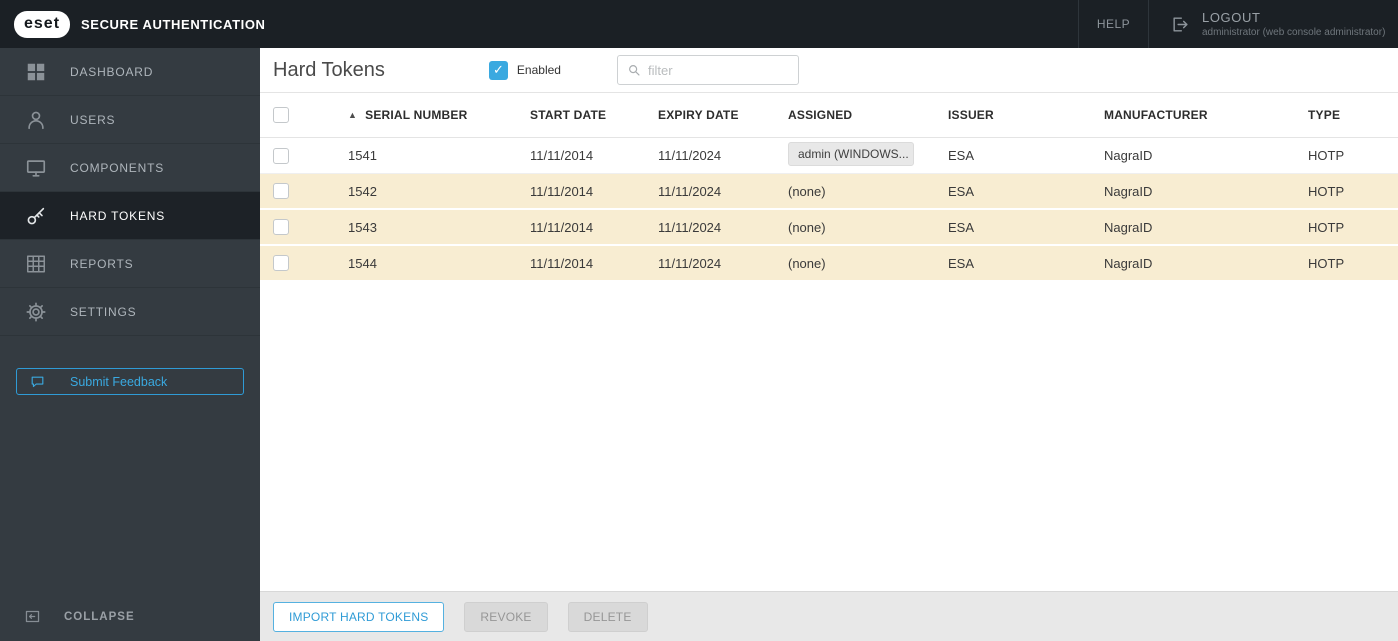  What do you see at coordinates (1113, 24) in the screenshot?
I see `help-button: HELP` at bounding box center [1113, 24].